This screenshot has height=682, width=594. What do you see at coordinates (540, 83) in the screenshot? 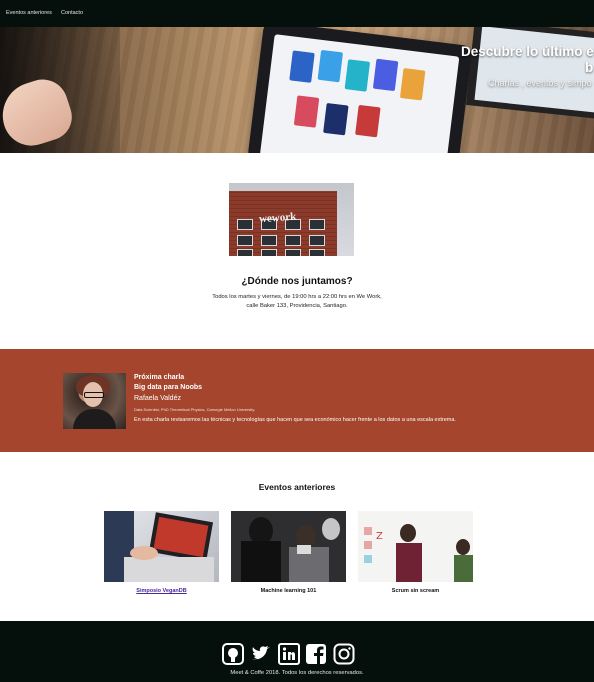
I see `hero-subtitle: Charlas , eventos y simpo` at bounding box center [540, 83].